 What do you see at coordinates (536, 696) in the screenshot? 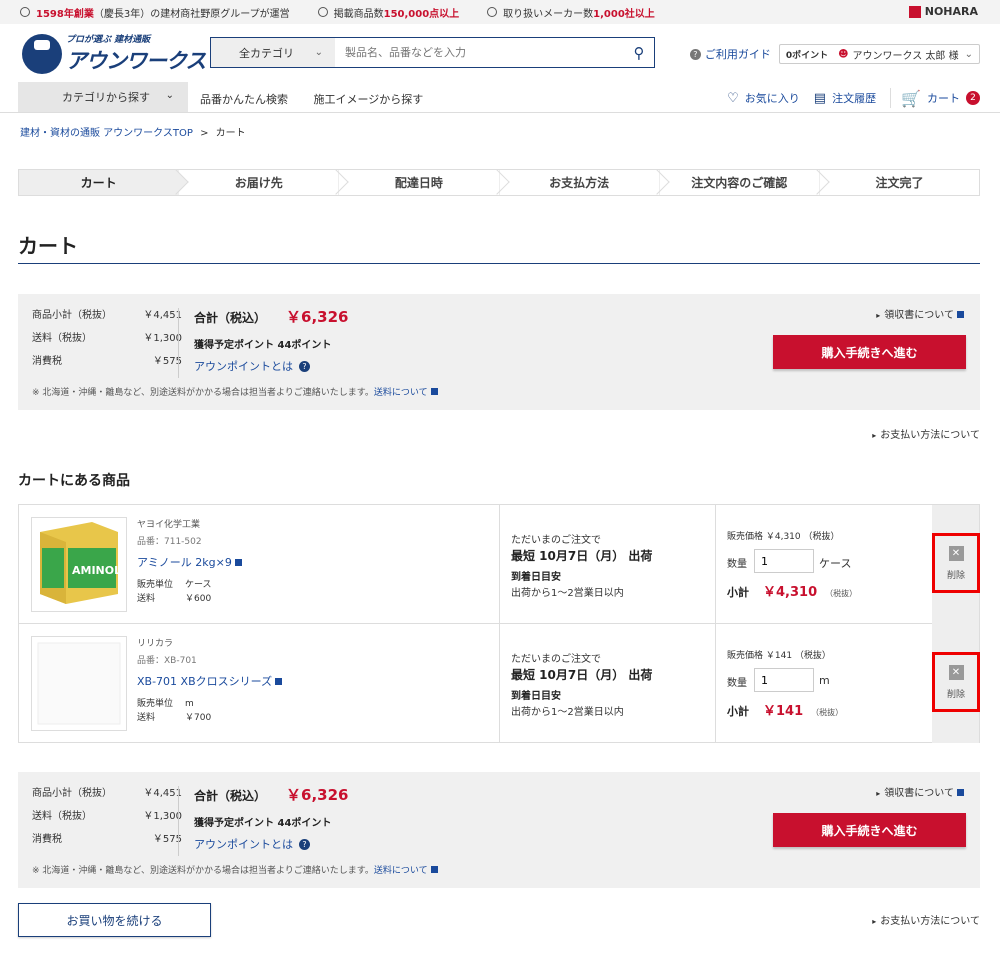
I see `arrival-label: 到着日目安` at bounding box center [536, 696].